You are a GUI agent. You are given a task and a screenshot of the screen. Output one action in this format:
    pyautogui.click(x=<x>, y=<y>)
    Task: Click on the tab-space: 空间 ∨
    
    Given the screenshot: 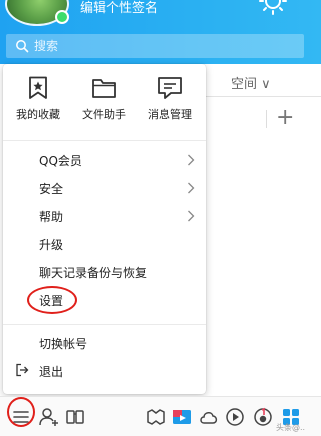 What is the action you would take?
    pyautogui.click(x=251, y=82)
    